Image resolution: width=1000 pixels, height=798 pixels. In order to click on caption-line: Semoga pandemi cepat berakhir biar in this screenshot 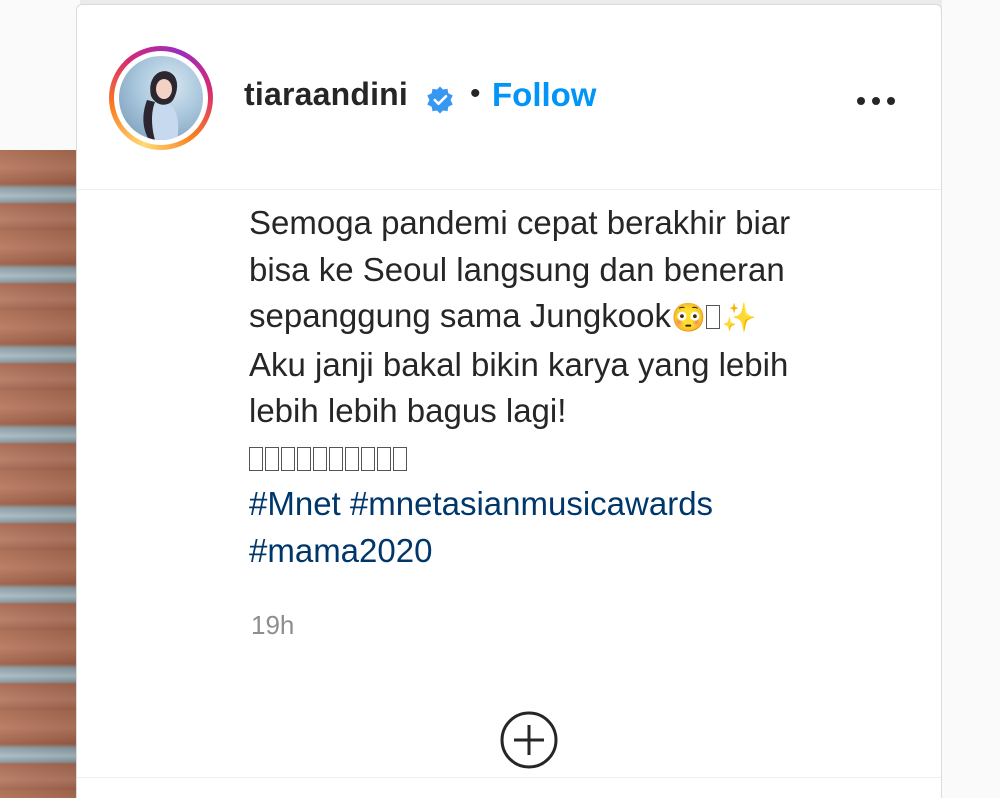, I will do `click(520, 222)`.